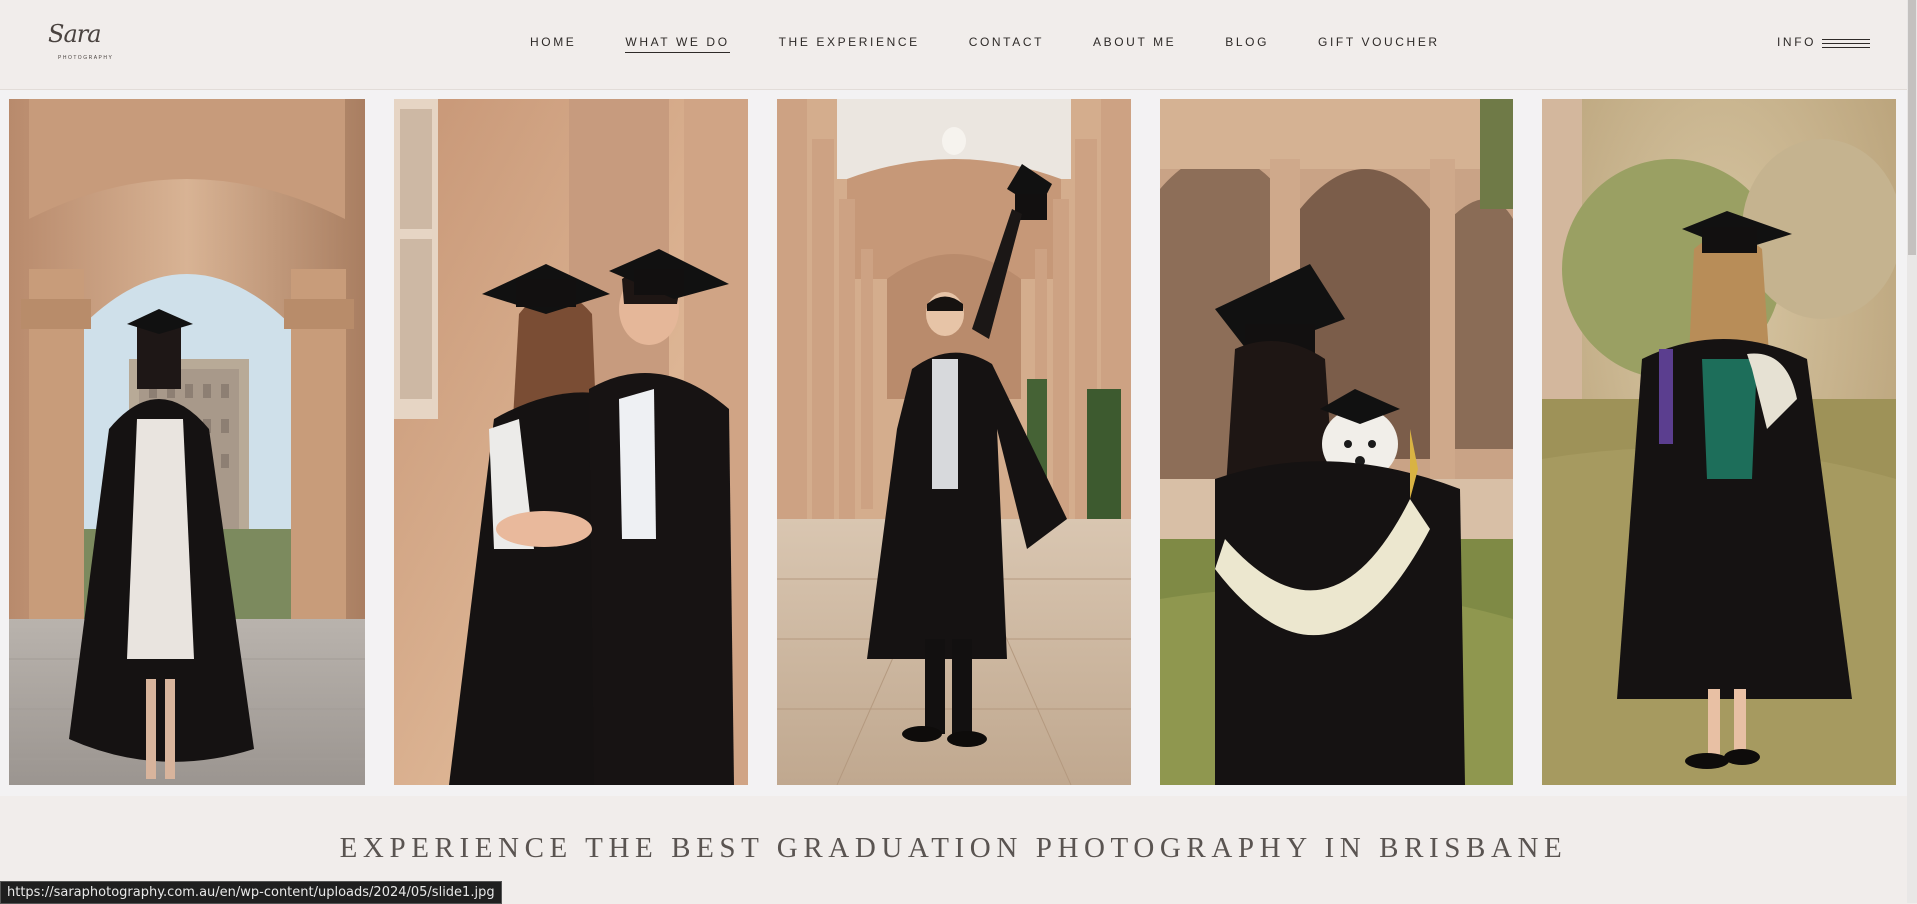 Image resolution: width=1917 pixels, height=904 pixels. What do you see at coordinates (1247, 44) in the screenshot?
I see `nav-item-blog: BLOG` at bounding box center [1247, 44].